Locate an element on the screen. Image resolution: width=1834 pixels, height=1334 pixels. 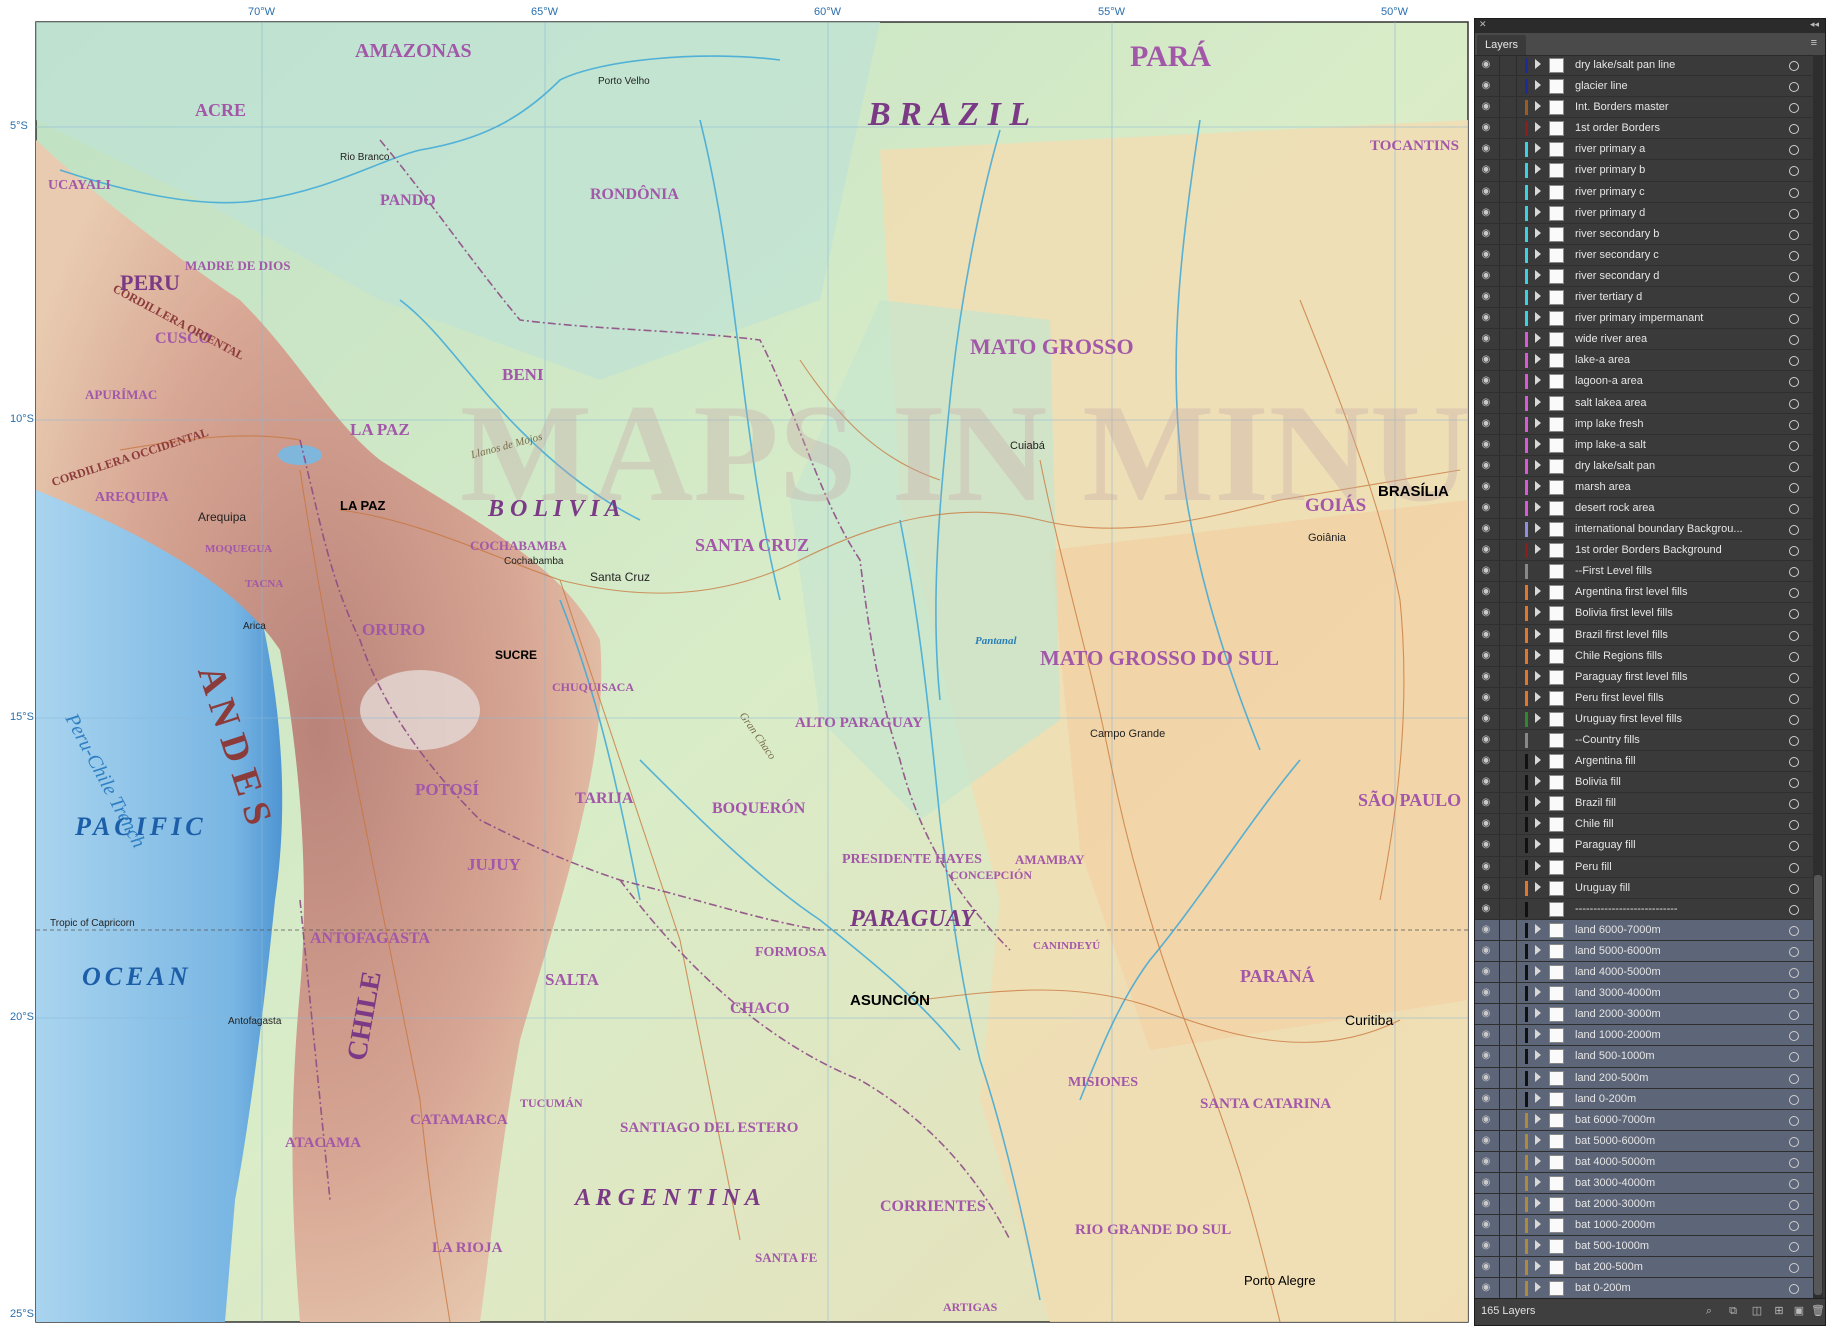
layer-row: ◉ river primary d is located at coordinates (1644, 213).